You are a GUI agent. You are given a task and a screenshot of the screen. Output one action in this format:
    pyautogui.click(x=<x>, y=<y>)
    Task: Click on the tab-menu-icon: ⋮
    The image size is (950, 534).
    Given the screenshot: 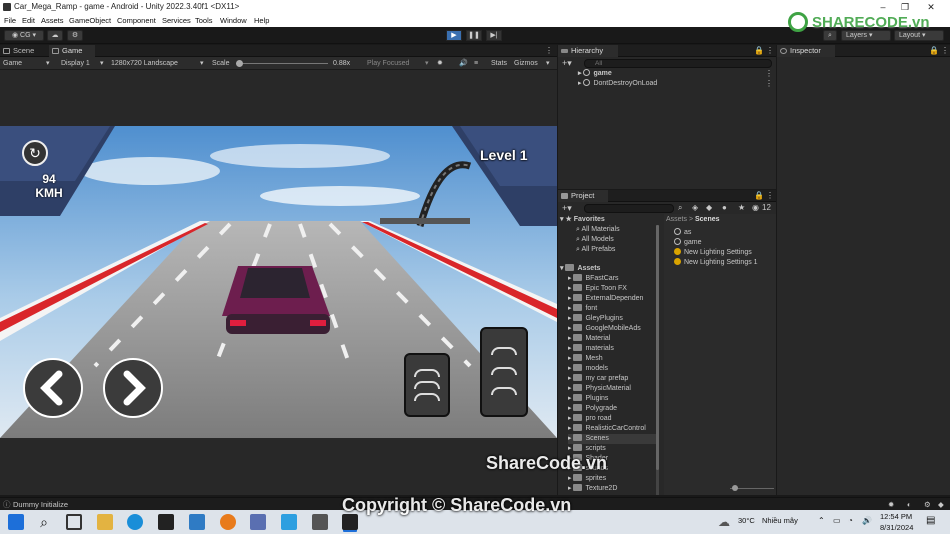 What is the action you would take?
    pyautogui.click(x=549, y=51)
    